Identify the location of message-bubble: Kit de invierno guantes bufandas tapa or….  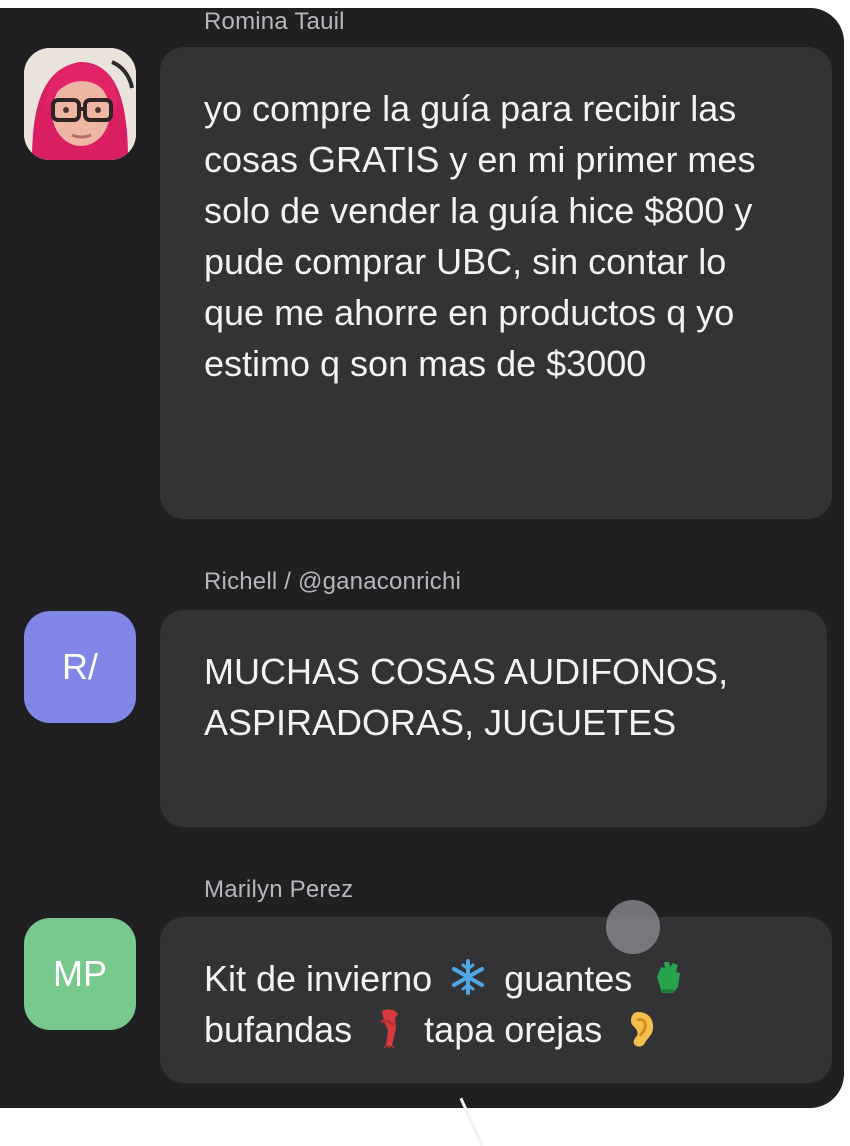
(496, 1000).